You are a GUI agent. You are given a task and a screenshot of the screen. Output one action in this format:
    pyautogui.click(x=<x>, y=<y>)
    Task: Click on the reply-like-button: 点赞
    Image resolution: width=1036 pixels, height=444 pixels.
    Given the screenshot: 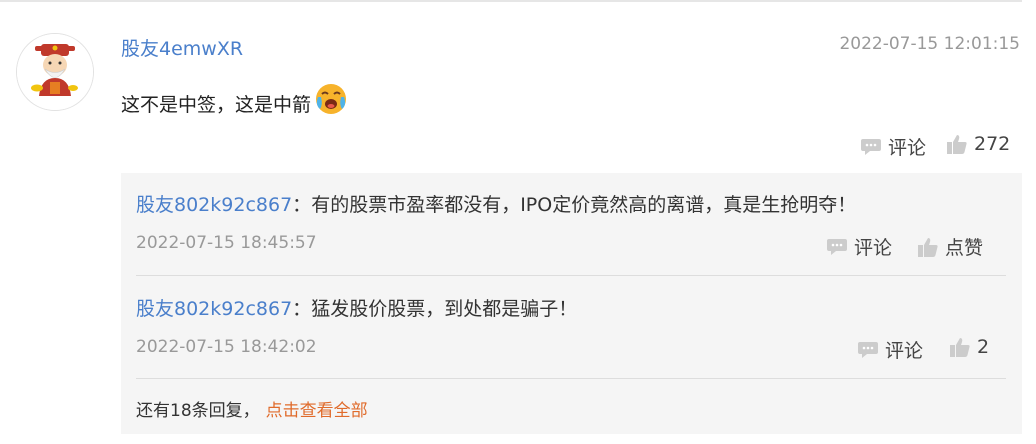 What is the action you would take?
    pyautogui.click(x=950, y=246)
    